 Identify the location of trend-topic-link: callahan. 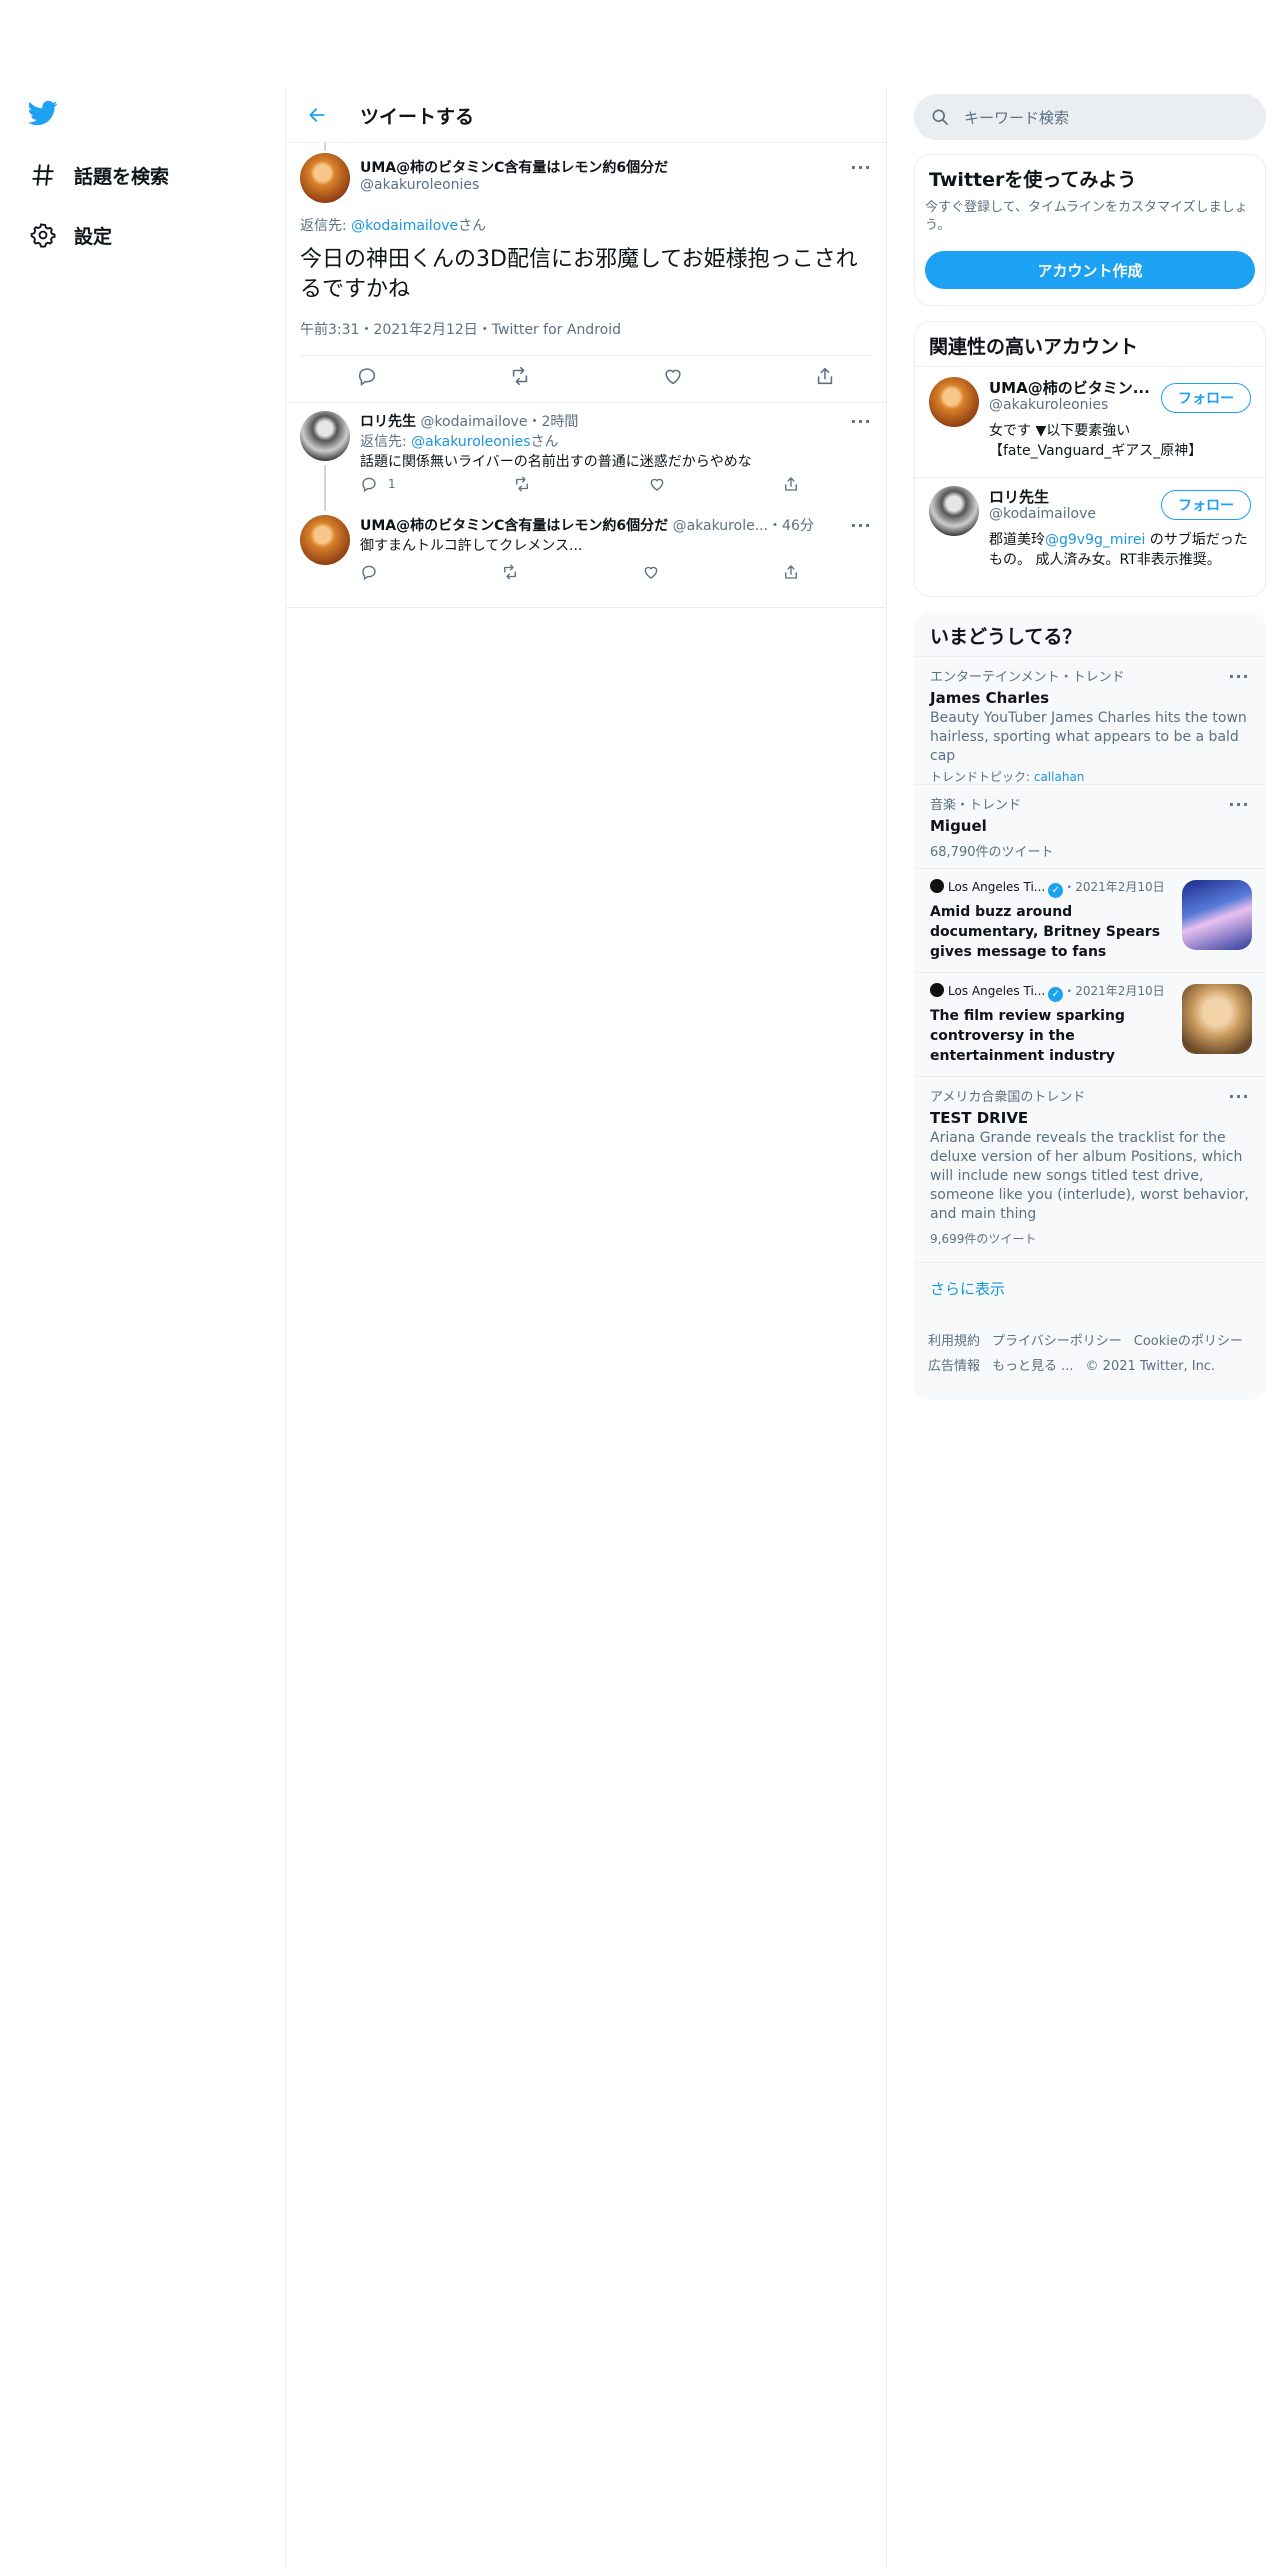
(1059, 777).